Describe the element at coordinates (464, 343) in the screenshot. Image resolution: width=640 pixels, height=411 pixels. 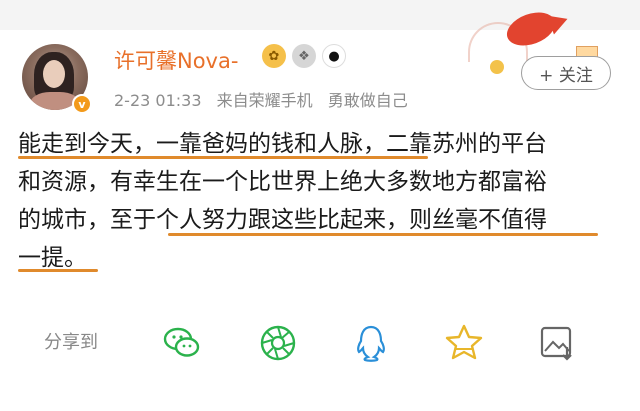
I see `favorite-icon` at that location.